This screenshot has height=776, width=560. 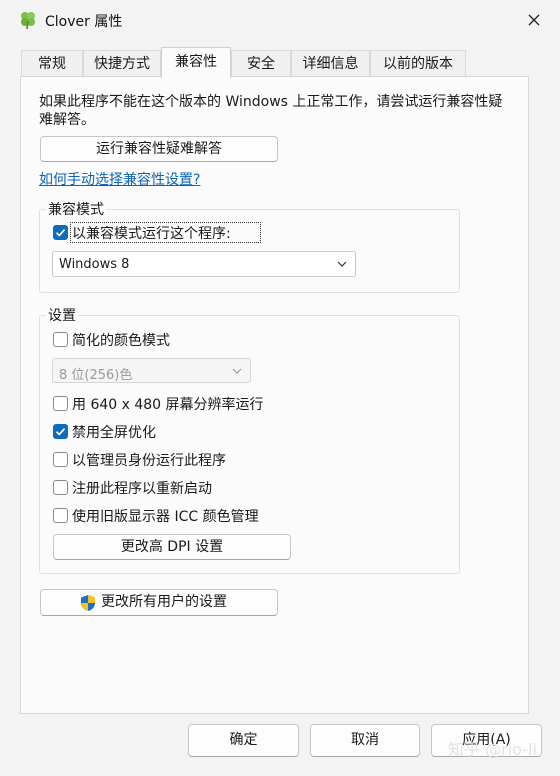 What do you see at coordinates (28, 21) in the screenshot?
I see `clover-icon` at bounding box center [28, 21].